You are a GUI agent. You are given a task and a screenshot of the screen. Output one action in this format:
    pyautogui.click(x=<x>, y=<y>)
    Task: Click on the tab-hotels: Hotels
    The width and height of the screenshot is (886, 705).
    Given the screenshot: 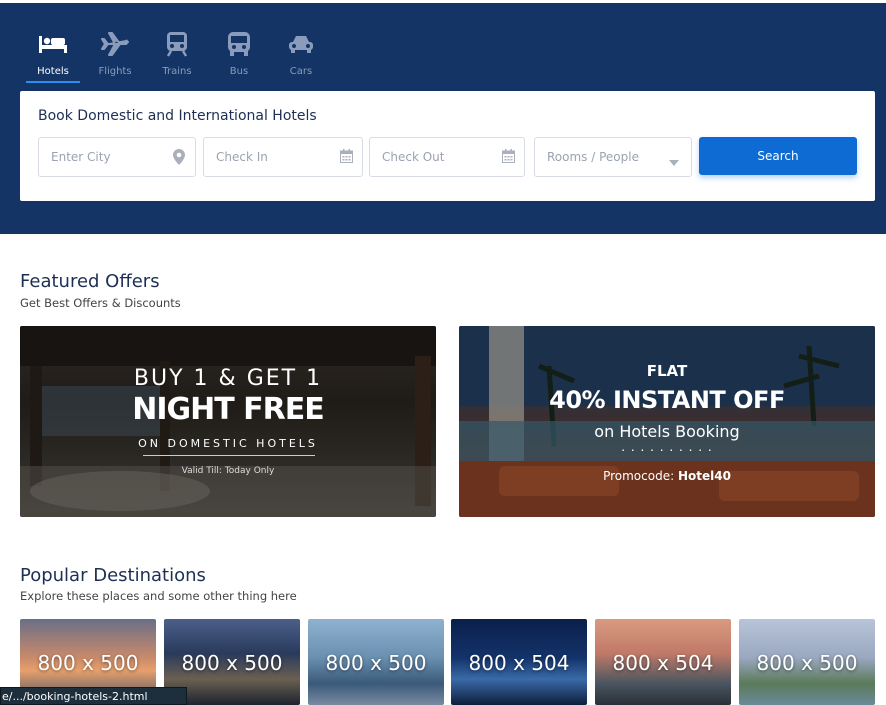 What is the action you would take?
    pyautogui.click(x=53, y=57)
    